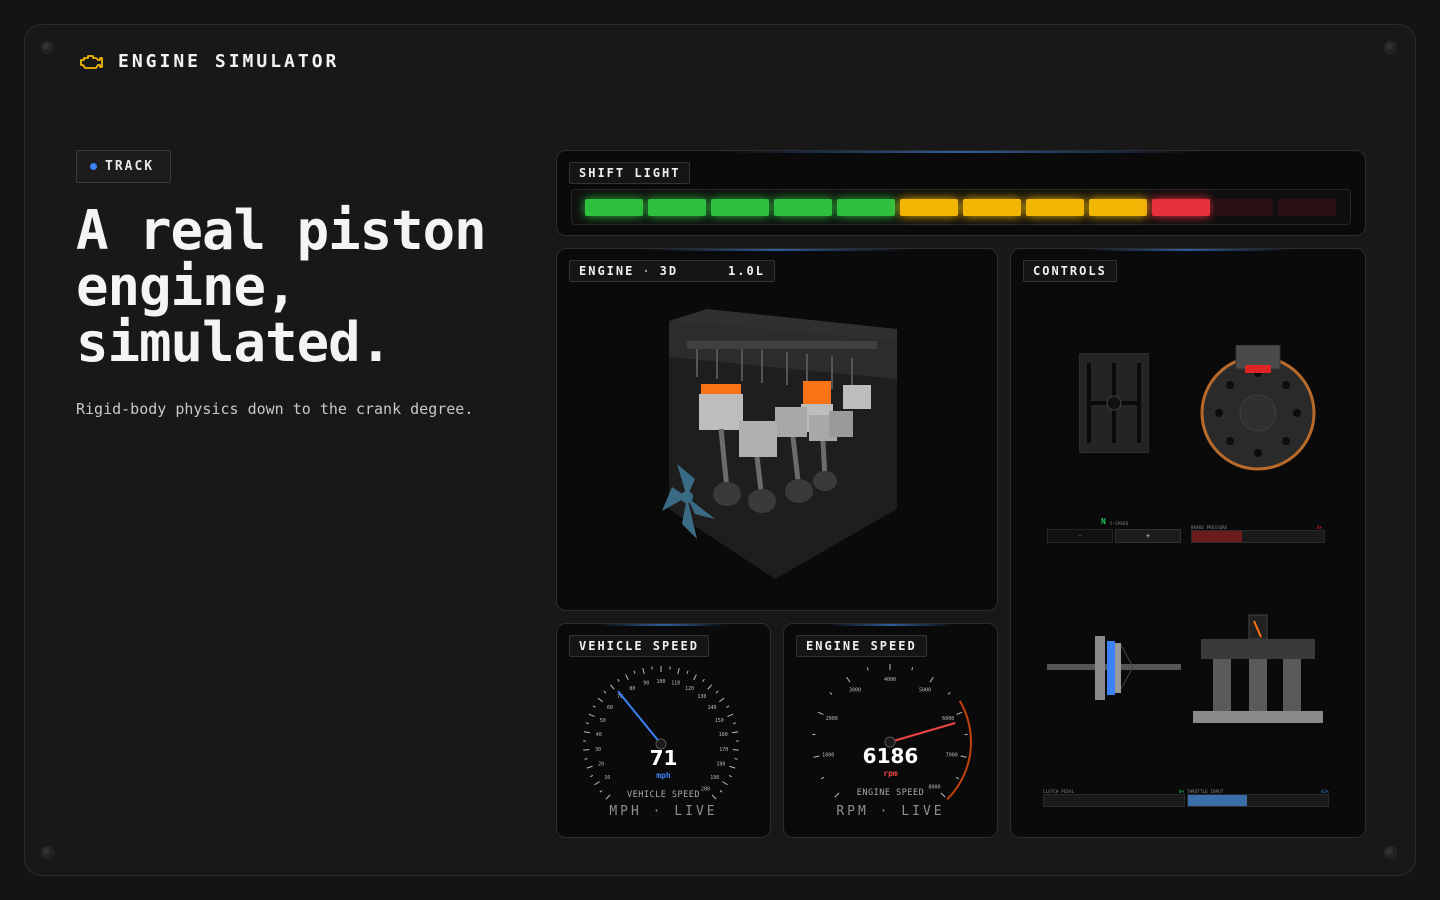 This screenshot has height=900, width=1440. I want to click on rpm-needle, so click(922, 732).